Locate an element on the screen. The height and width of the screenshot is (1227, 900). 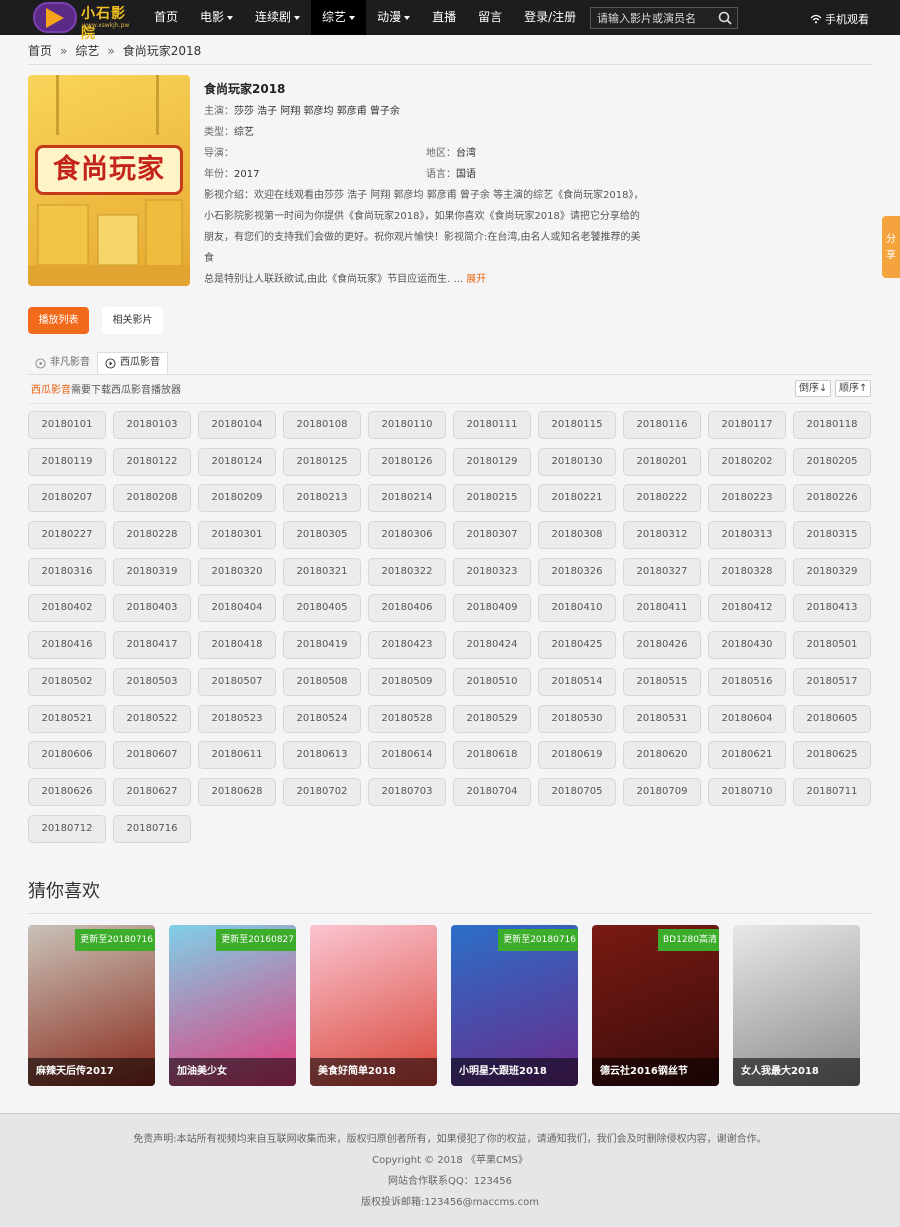
episode-button: 20180709 is located at coordinates (662, 791).